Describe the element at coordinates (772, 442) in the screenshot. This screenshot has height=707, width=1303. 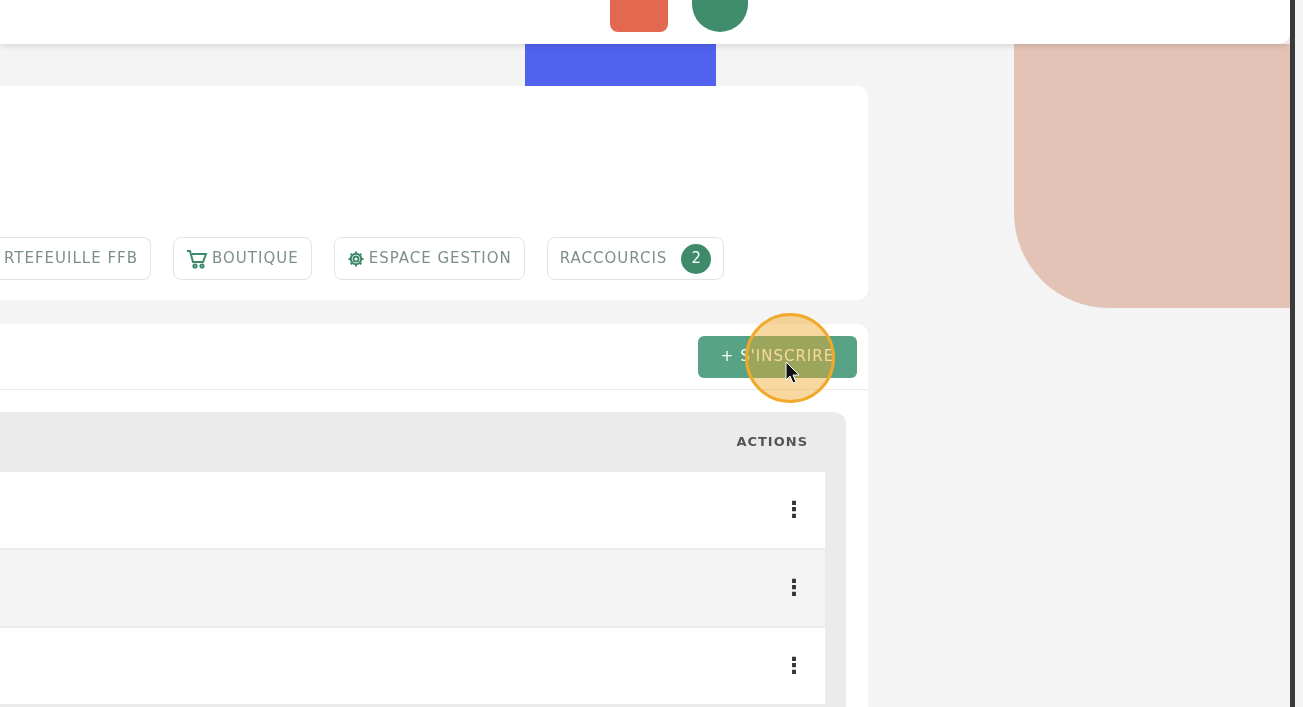
I see `column-header: ACTIONS` at that location.